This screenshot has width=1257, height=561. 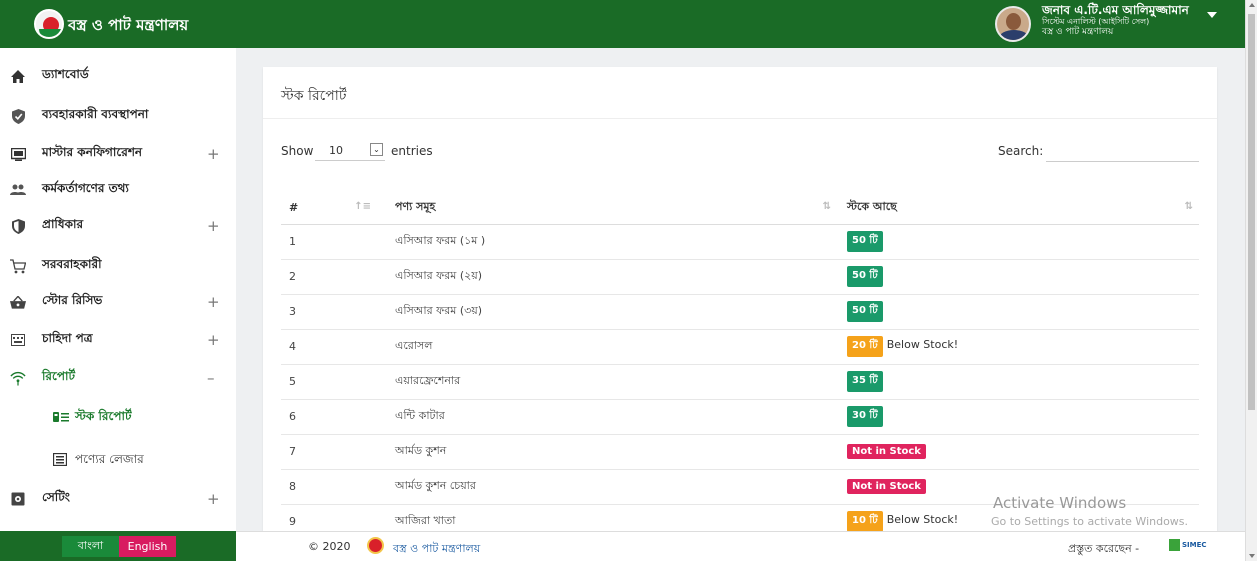 I want to click on wifi-icon, so click(x=18, y=378).